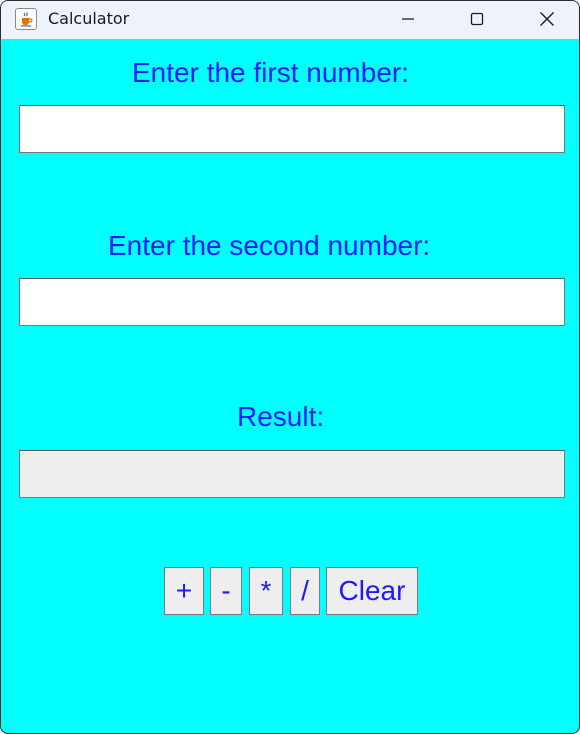 The height and width of the screenshot is (734, 580). I want to click on first-number-label: Enter the first number:, so click(271, 72).